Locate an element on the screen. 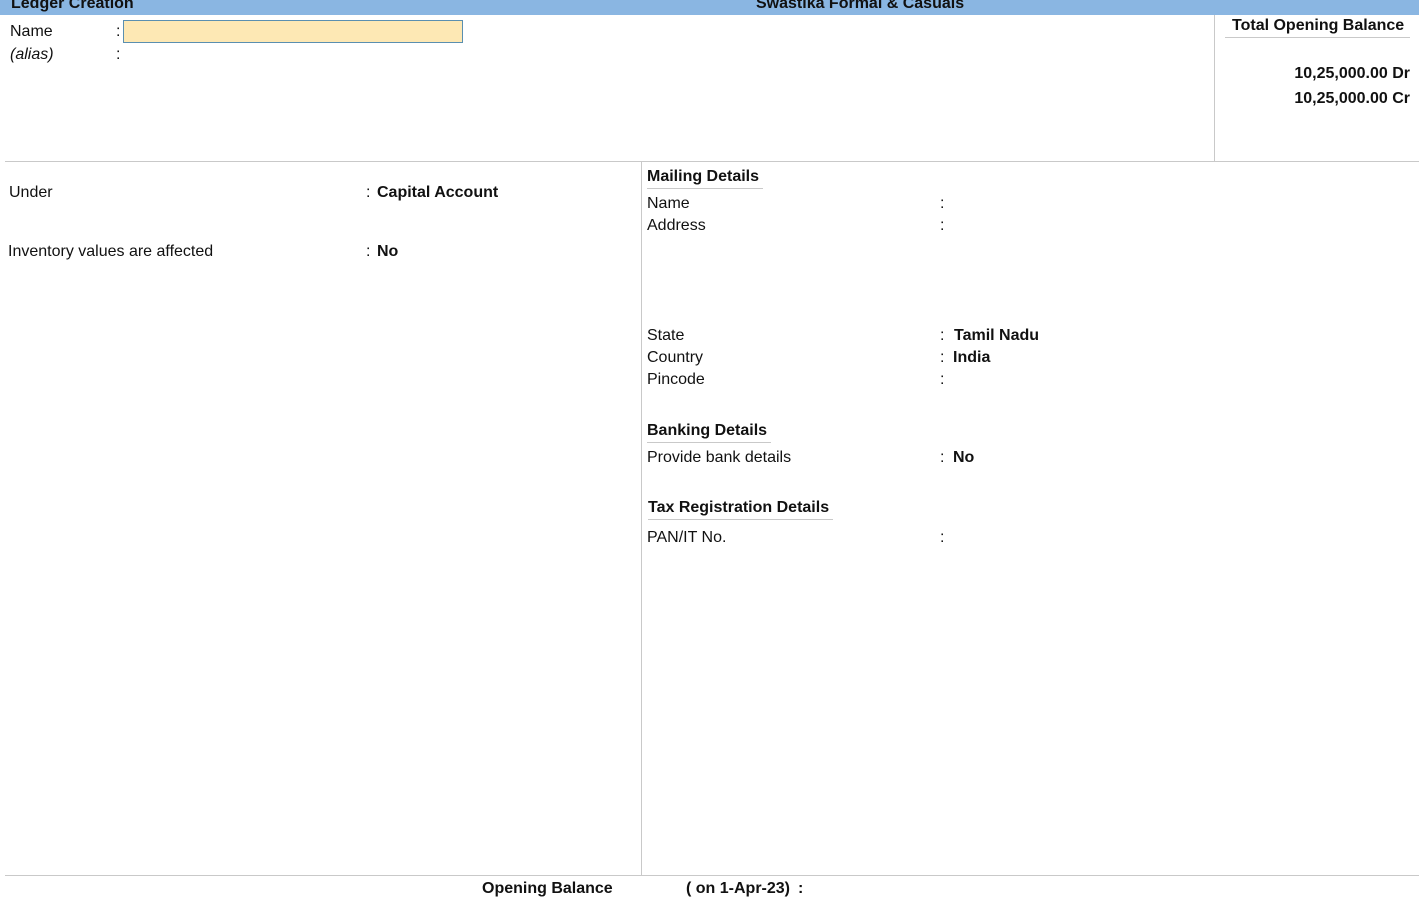 The height and width of the screenshot is (908, 1419). total-opening-balance-title: Total Opening Balance is located at coordinates (1318, 27).